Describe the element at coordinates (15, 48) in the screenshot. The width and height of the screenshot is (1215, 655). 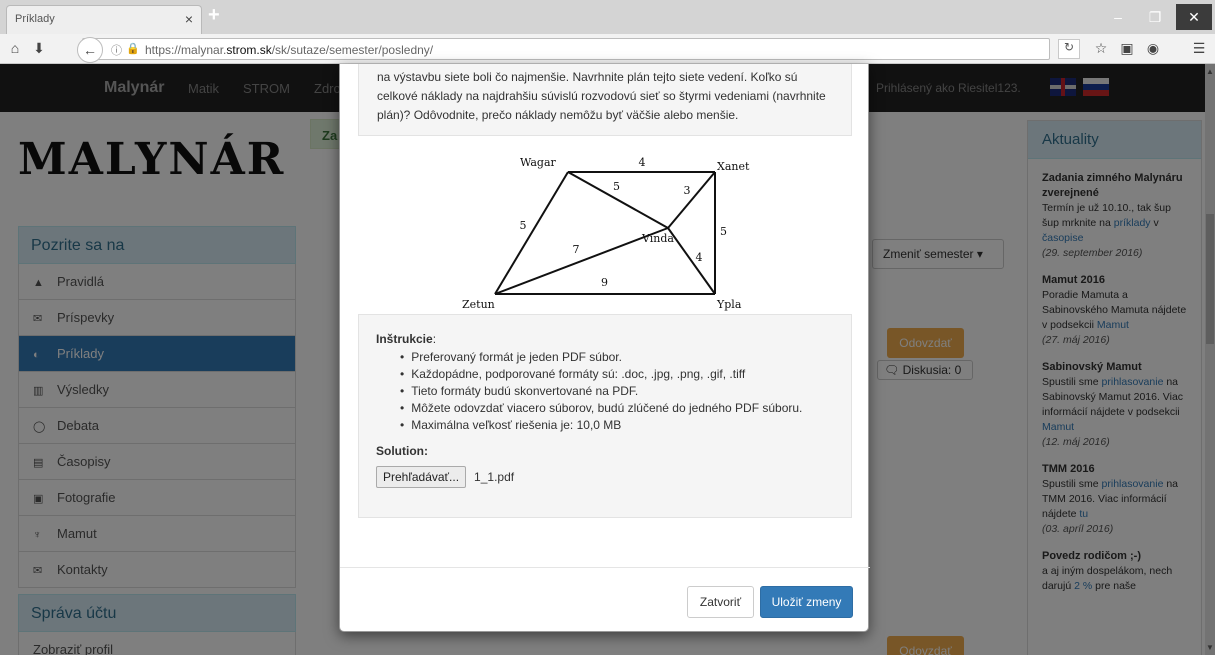
I see `home-icon: ⌂` at that location.